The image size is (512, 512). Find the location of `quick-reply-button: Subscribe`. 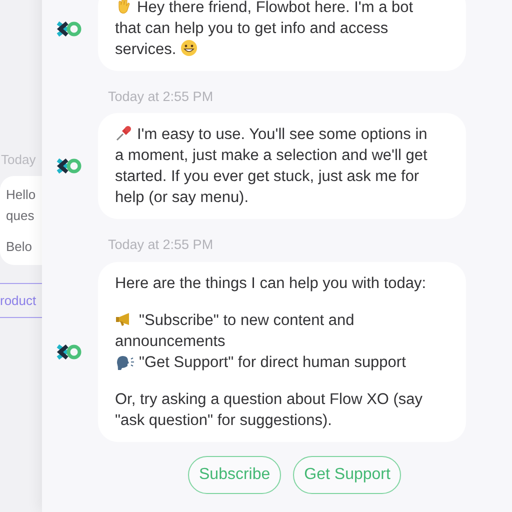

quick-reply-button: Subscribe is located at coordinates (235, 475).